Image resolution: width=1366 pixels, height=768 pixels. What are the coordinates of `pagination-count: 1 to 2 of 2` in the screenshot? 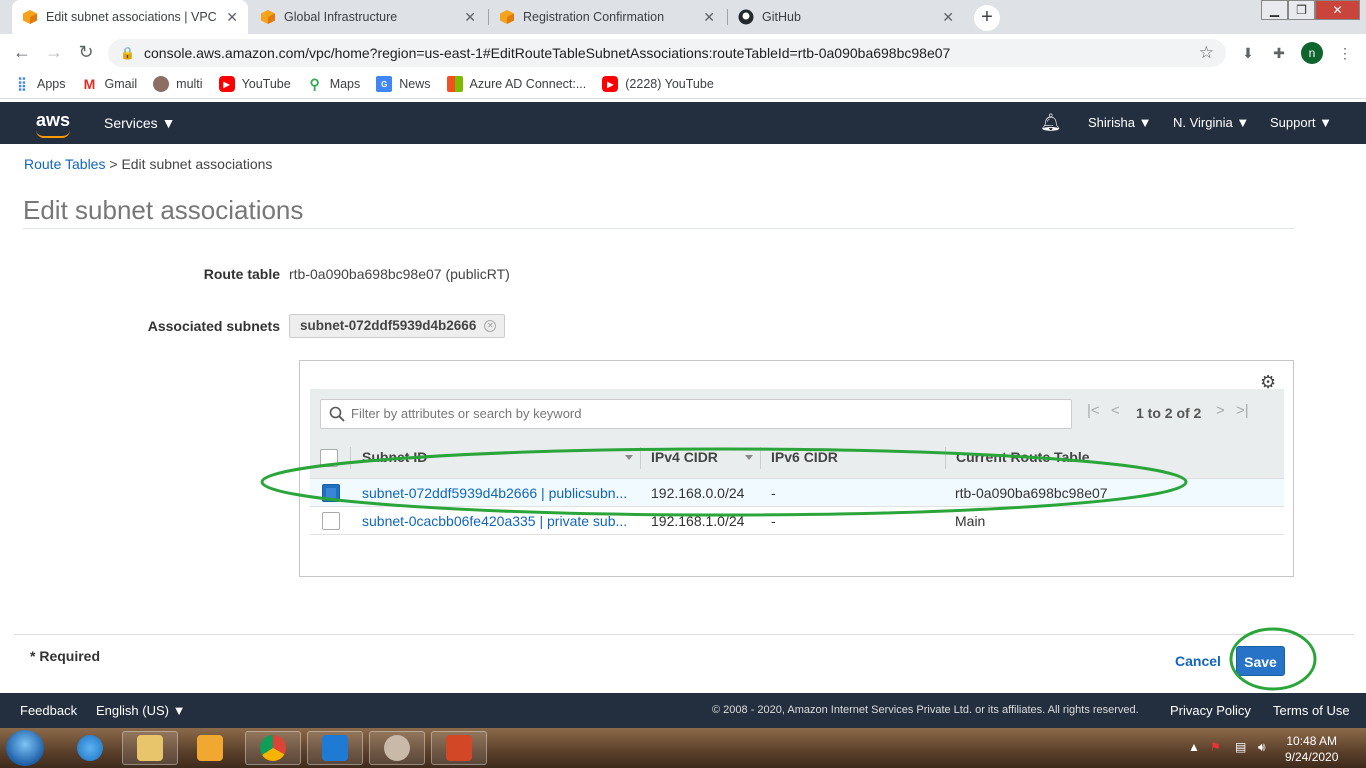 It's located at (1169, 413).